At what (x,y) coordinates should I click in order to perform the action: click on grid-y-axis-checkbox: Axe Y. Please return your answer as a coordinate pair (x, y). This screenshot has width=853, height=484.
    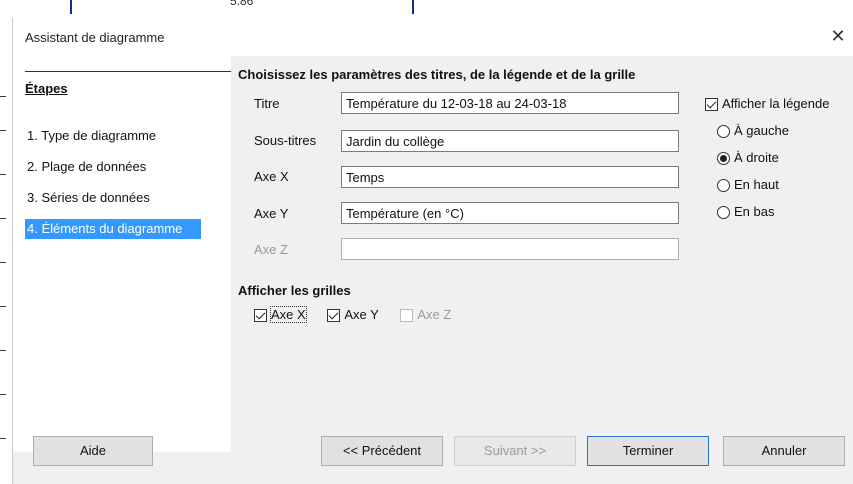
    Looking at the image, I should click on (353, 315).